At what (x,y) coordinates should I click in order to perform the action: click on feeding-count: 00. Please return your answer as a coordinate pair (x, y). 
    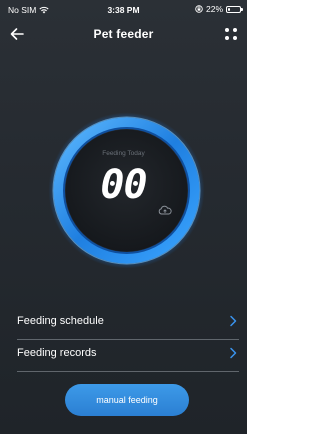
    Looking at the image, I should click on (123, 185).